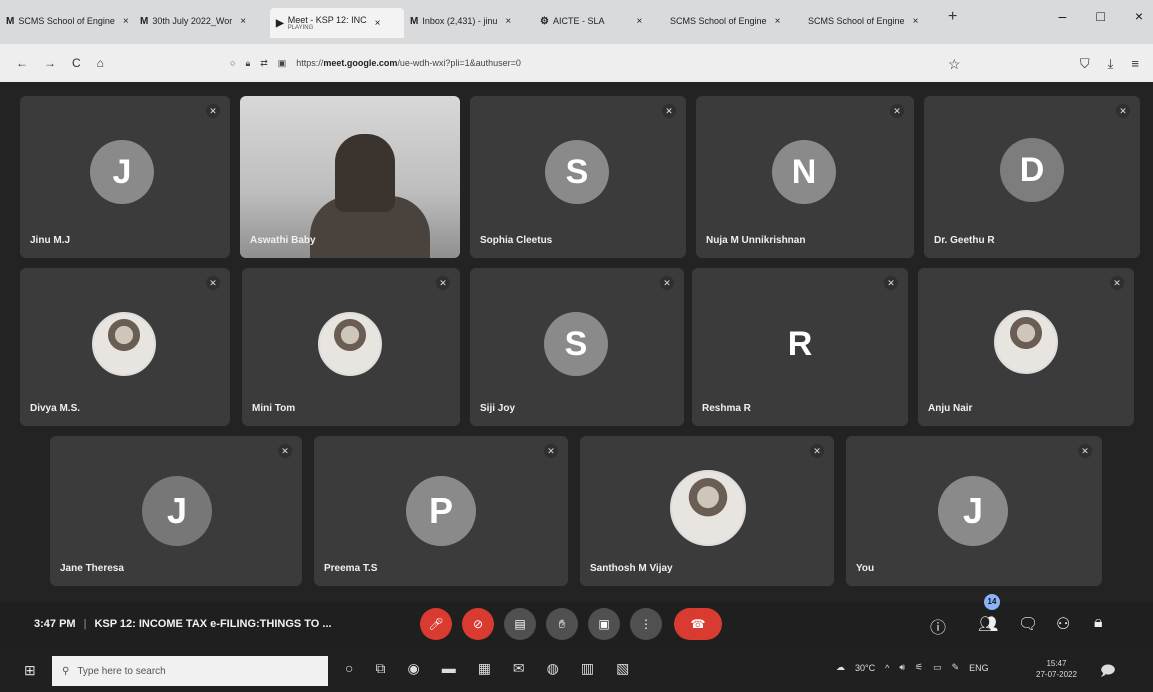 The height and width of the screenshot is (692, 1153). Describe the element at coordinates (519, 668) in the screenshot. I see `mail-icon: ✉` at that location.